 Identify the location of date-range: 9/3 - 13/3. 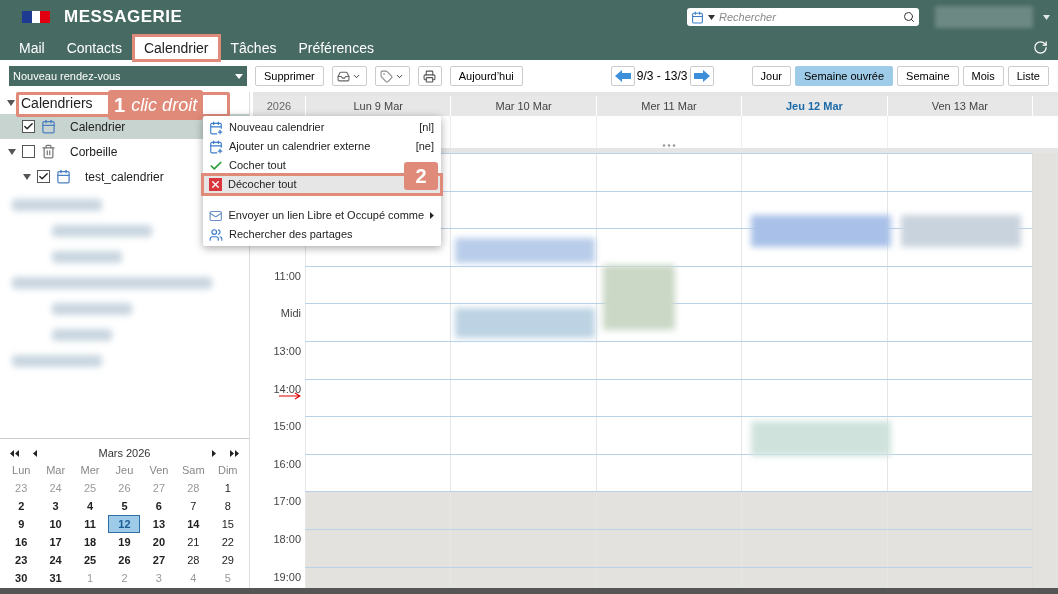
(662, 76).